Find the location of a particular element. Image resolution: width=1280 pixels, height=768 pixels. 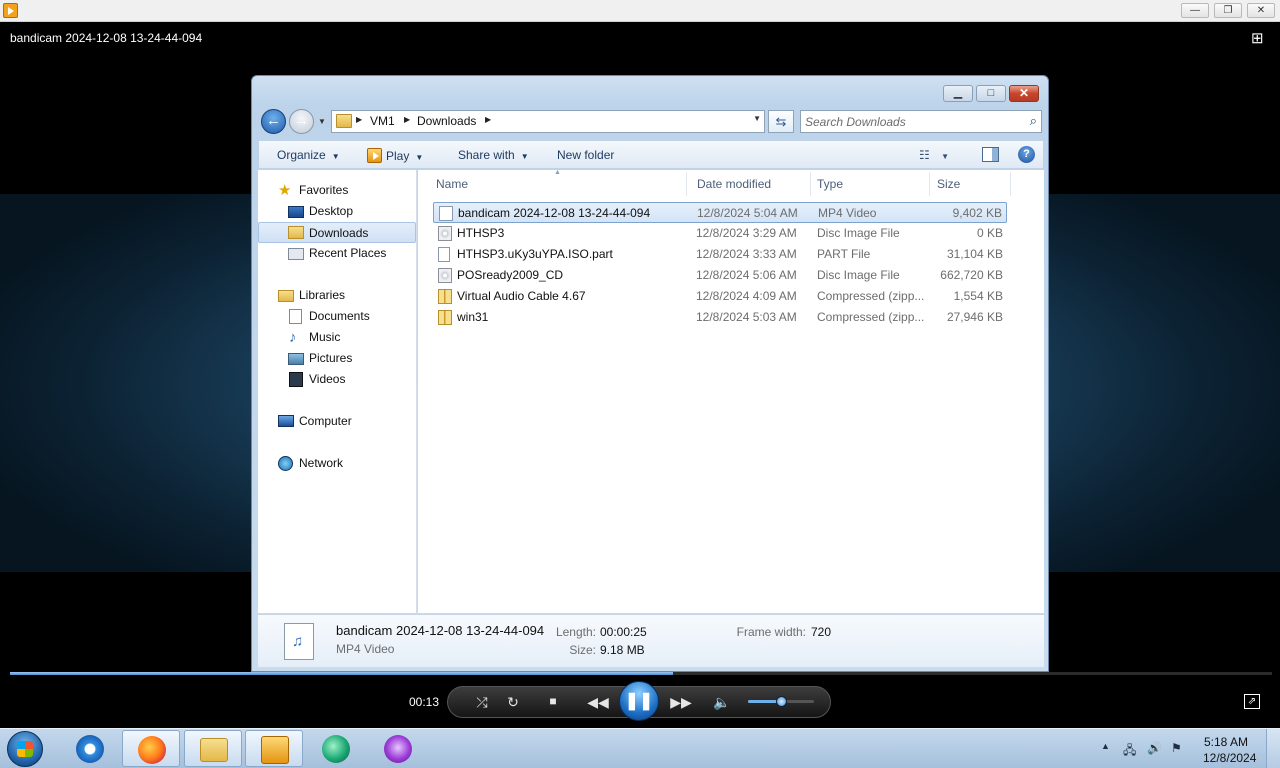

nav-favorites: ★ Favorites is located at coordinates (337, 190).